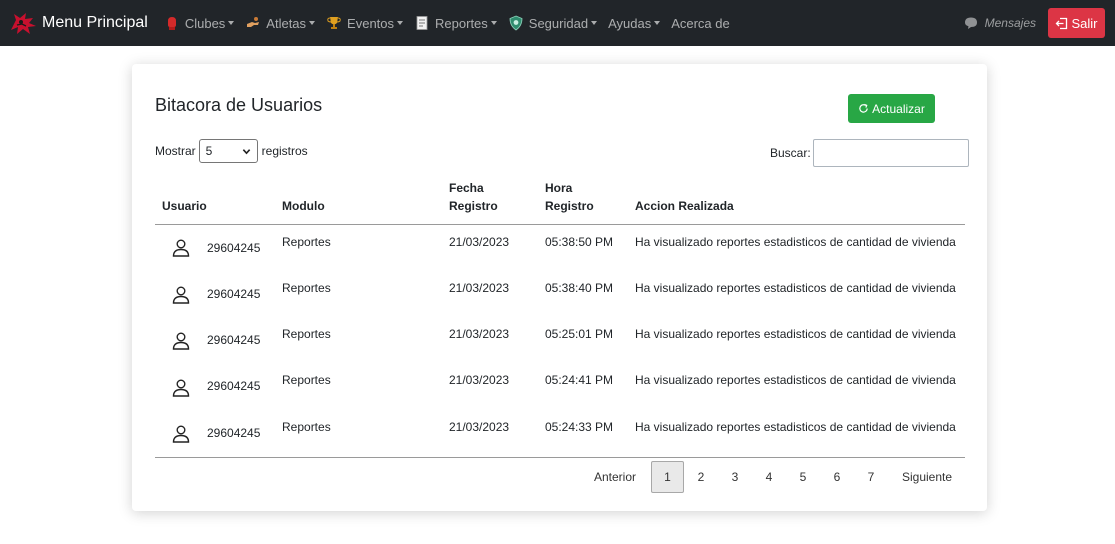 The image size is (1115, 544). What do you see at coordinates (1084, 23) in the screenshot?
I see `logout-label: Salir` at bounding box center [1084, 23].